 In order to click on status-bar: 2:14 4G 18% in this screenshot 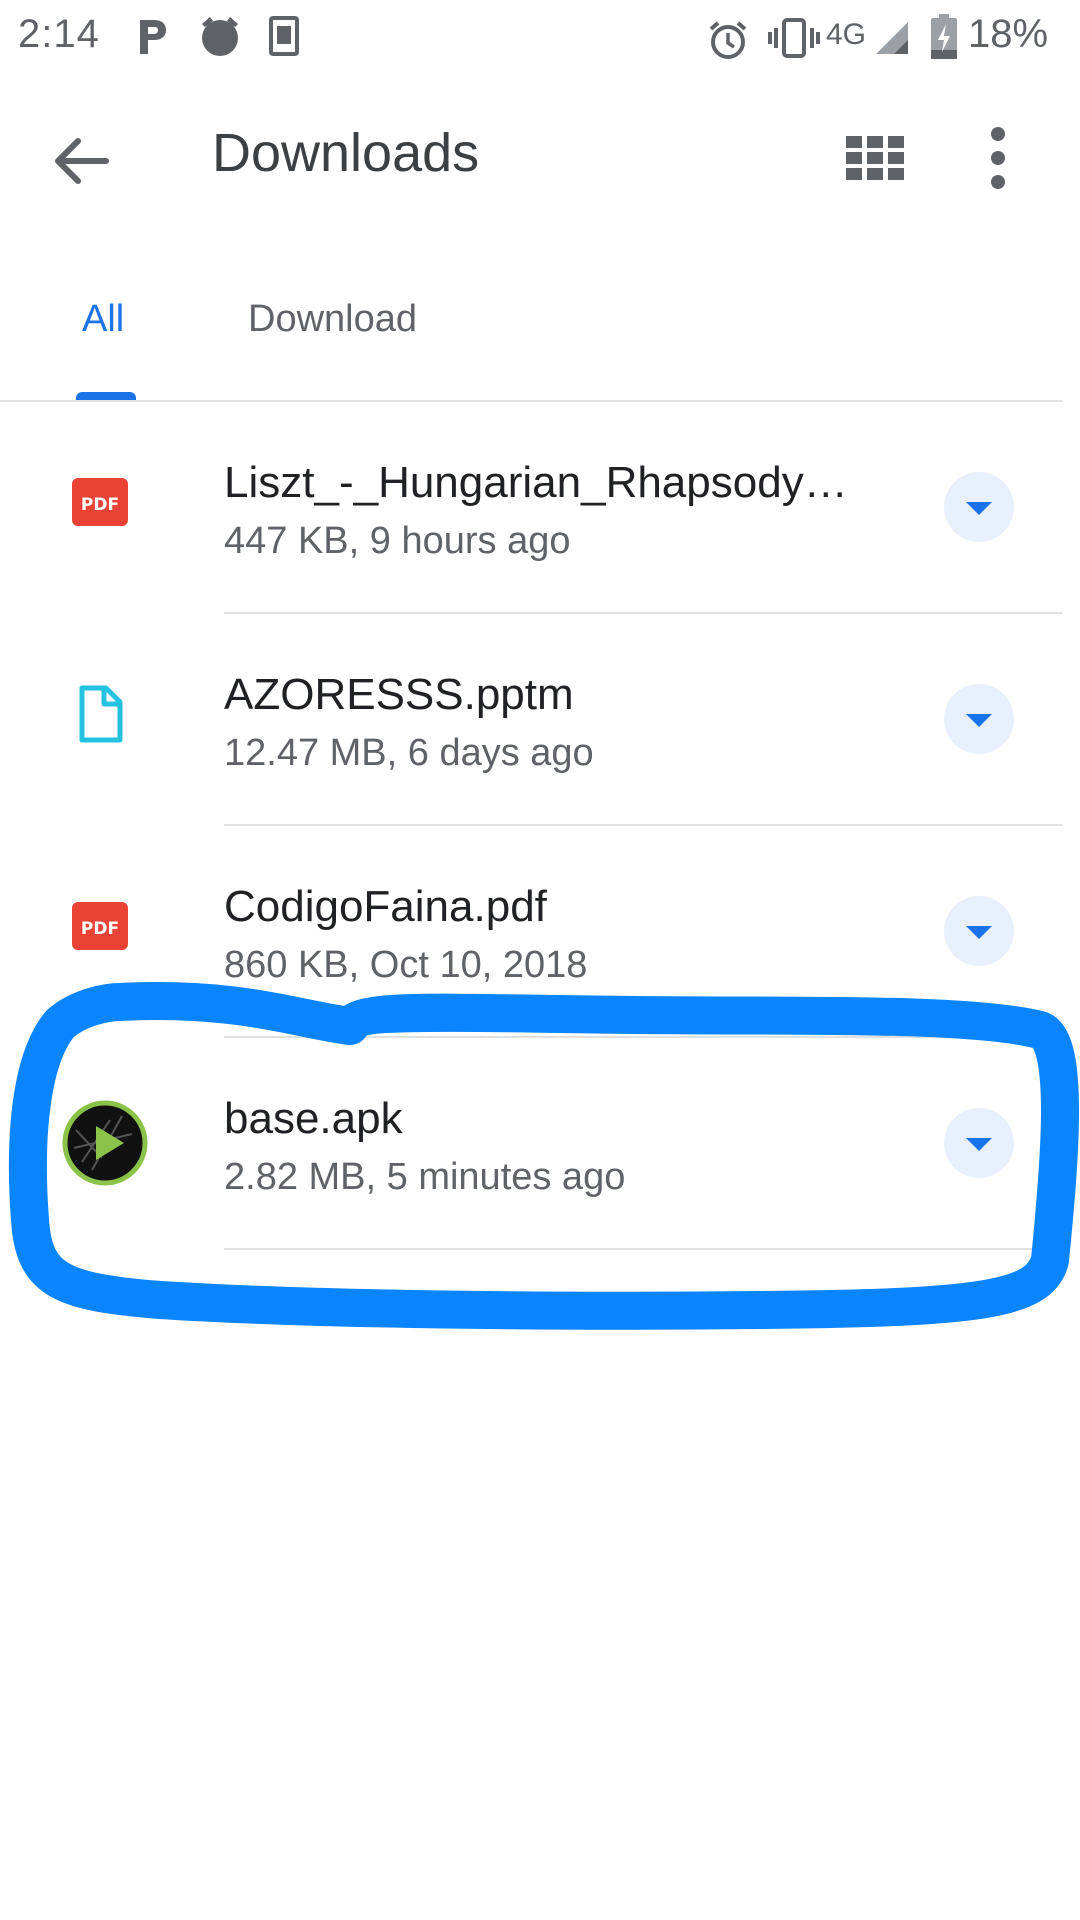, I will do `click(540, 40)`.